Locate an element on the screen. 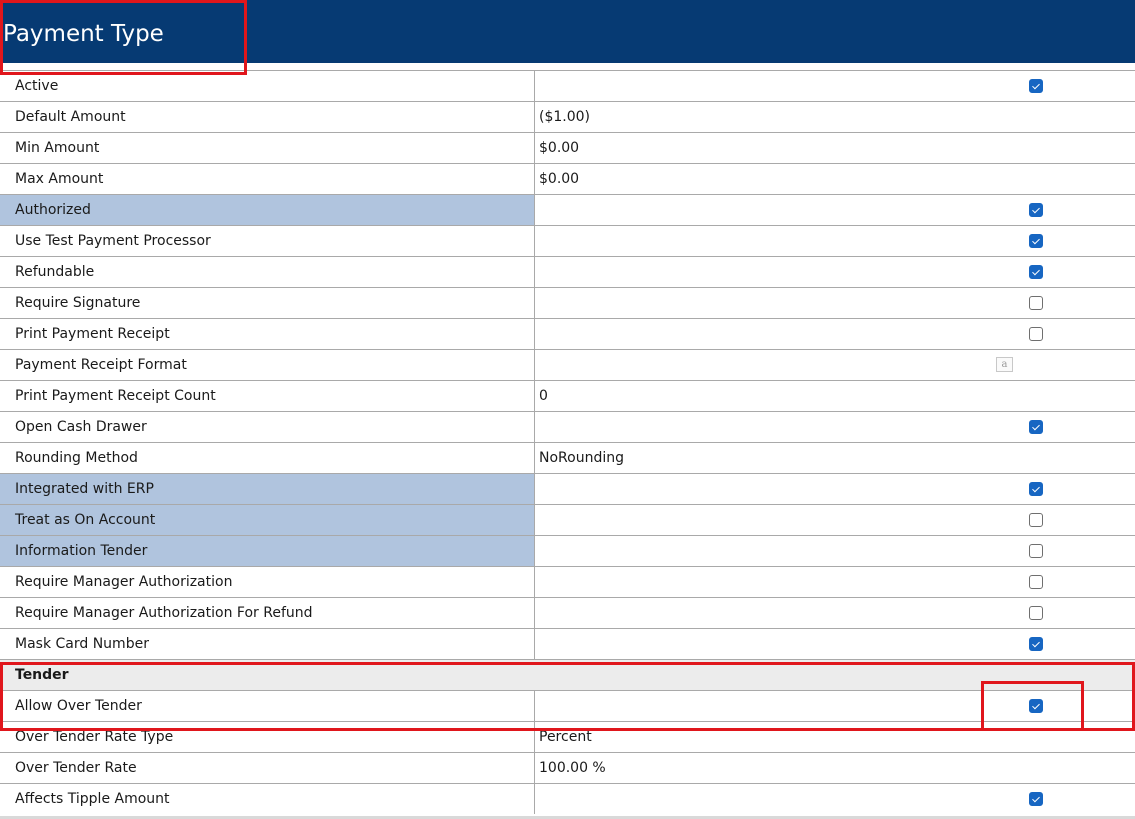 The width and height of the screenshot is (1135, 819). property-label: Require Manager Authorization is located at coordinates (267, 582).